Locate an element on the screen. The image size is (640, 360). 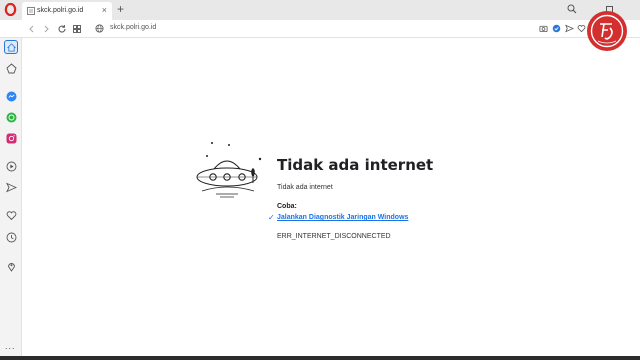
no-internet-ufo-illustration is located at coordinates (229, 170).